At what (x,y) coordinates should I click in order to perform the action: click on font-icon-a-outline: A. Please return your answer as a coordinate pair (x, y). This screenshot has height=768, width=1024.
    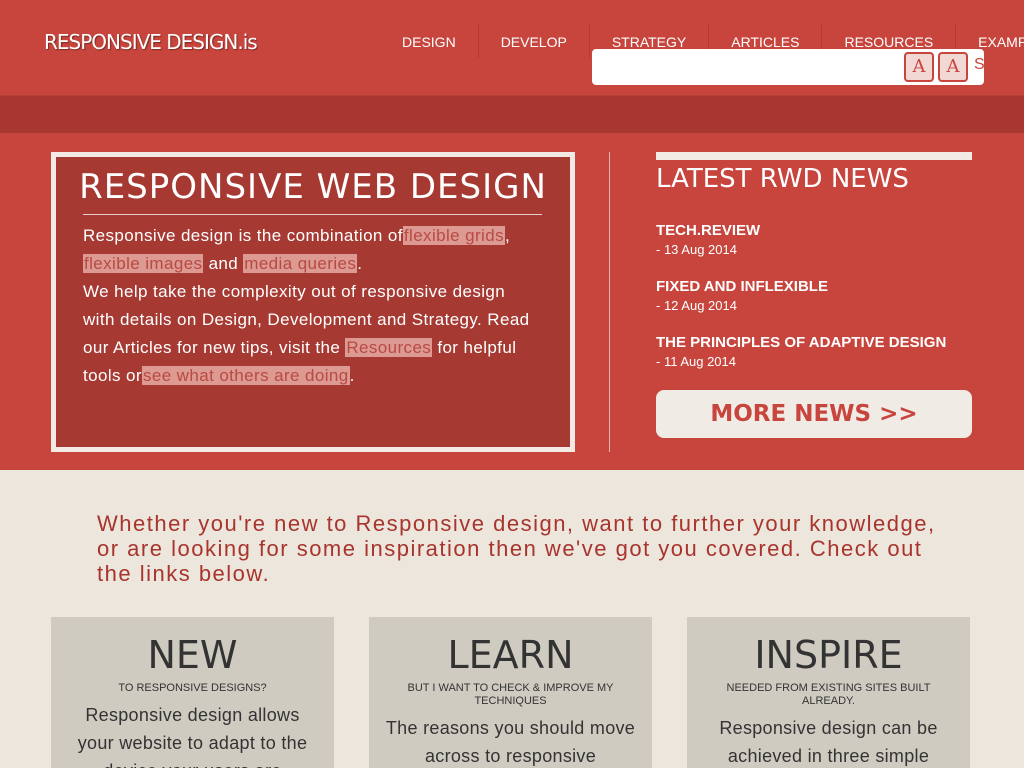
    Looking at the image, I should click on (953, 67).